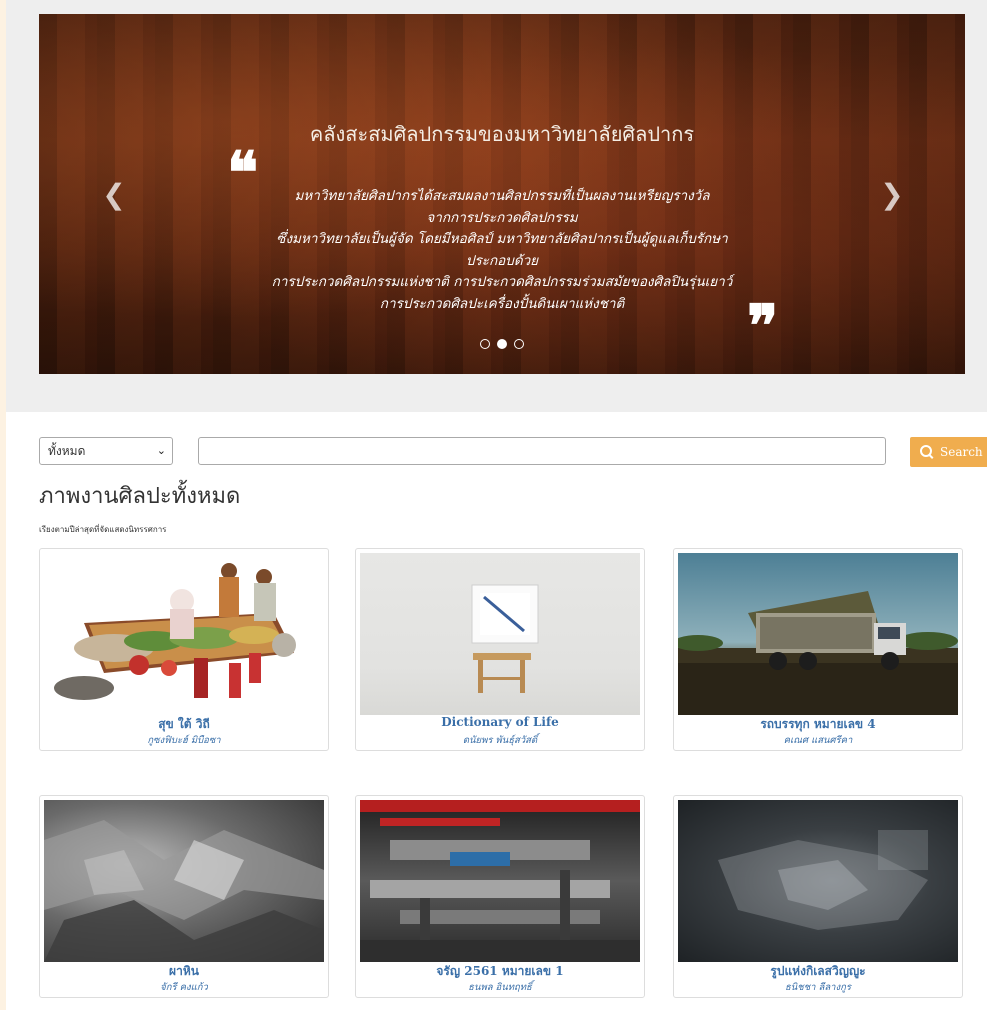 The image size is (987, 1010). I want to click on artwork-title: ผาหิน, so click(184, 971).